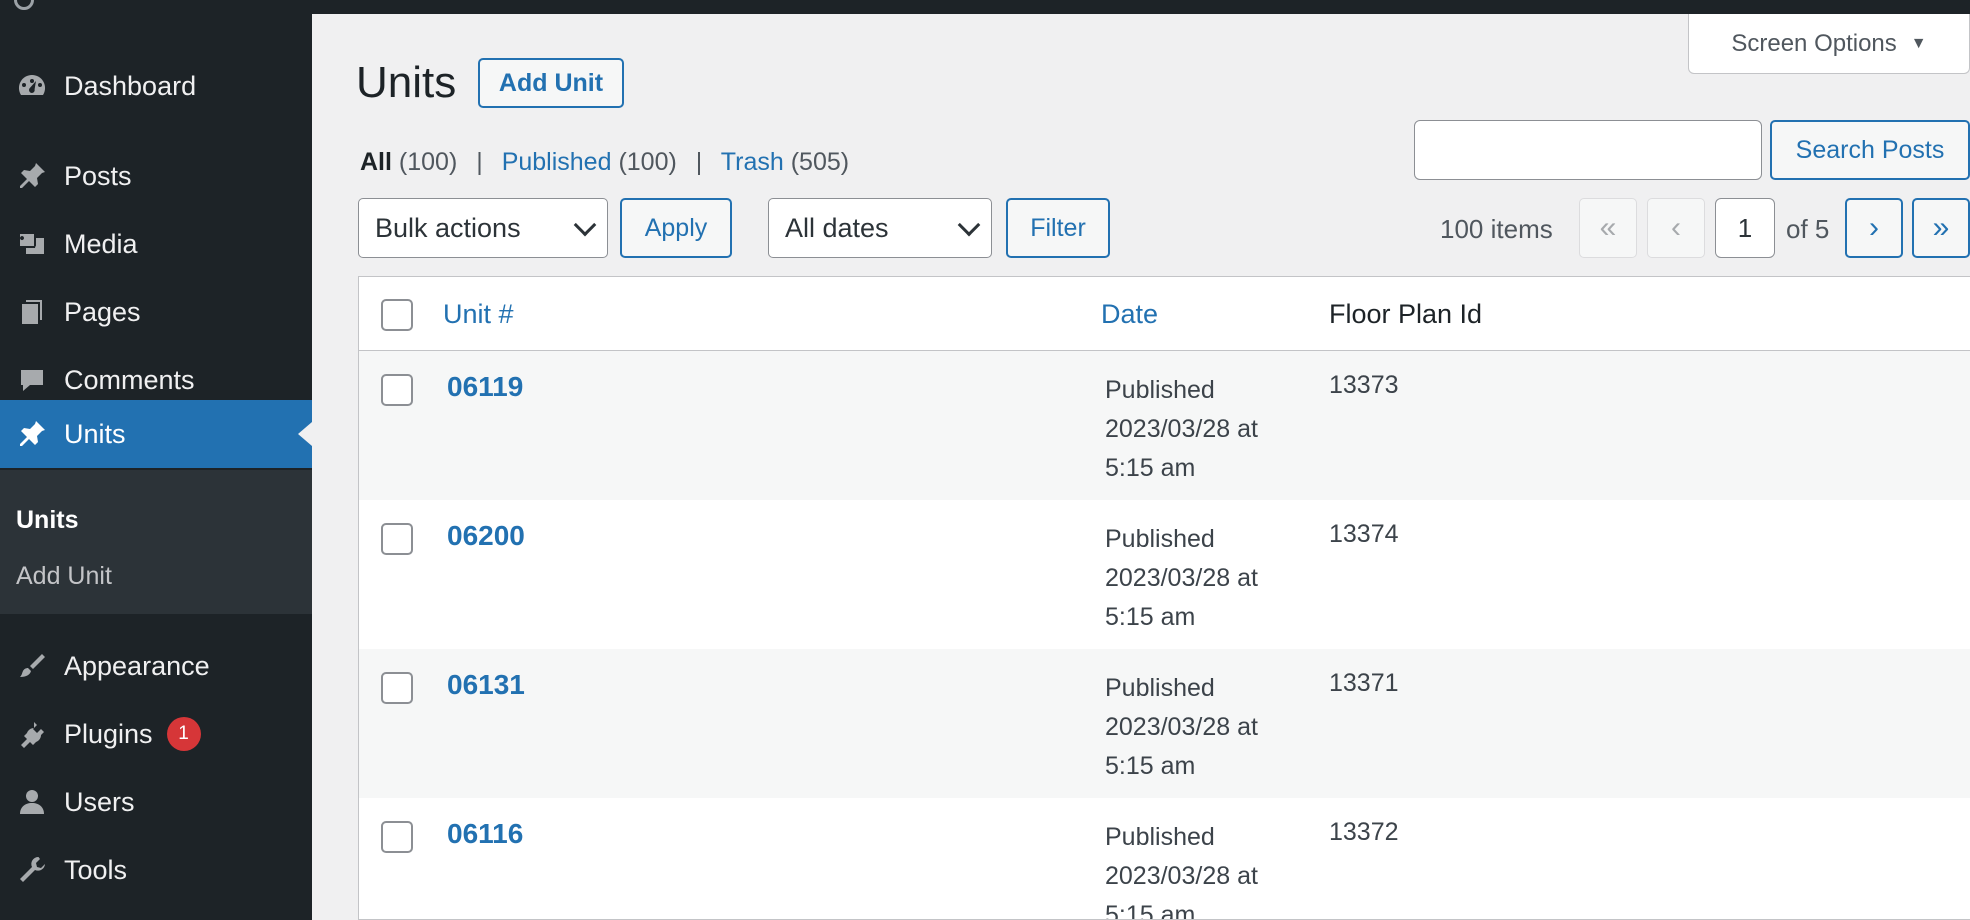  What do you see at coordinates (1941, 228) in the screenshot?
I see `last-page-button: »` at bounding box center [1941, 228].